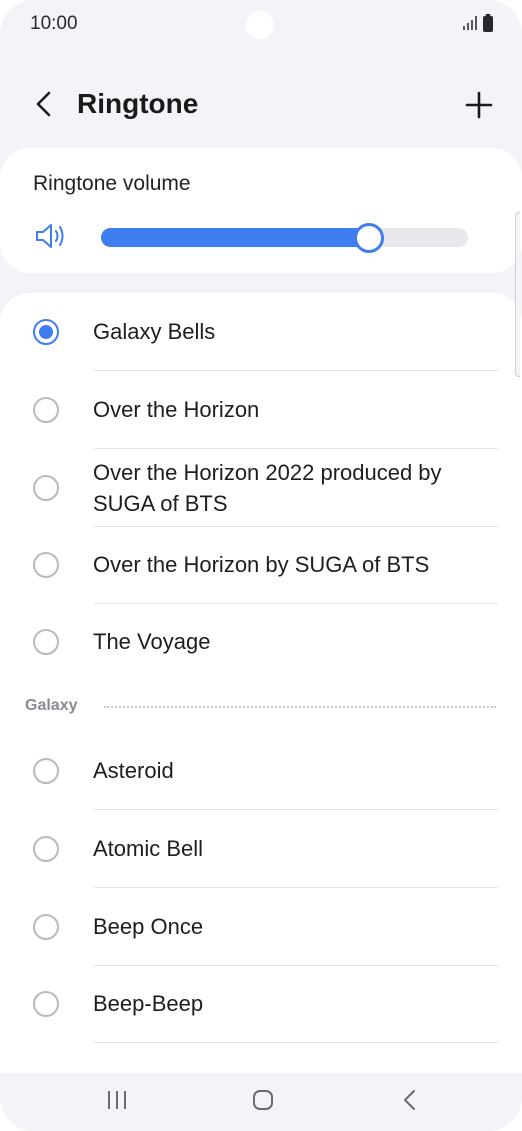 The height and width of the screenshot is (1131, 522). I want to click on section-divider, so click(300, 707).